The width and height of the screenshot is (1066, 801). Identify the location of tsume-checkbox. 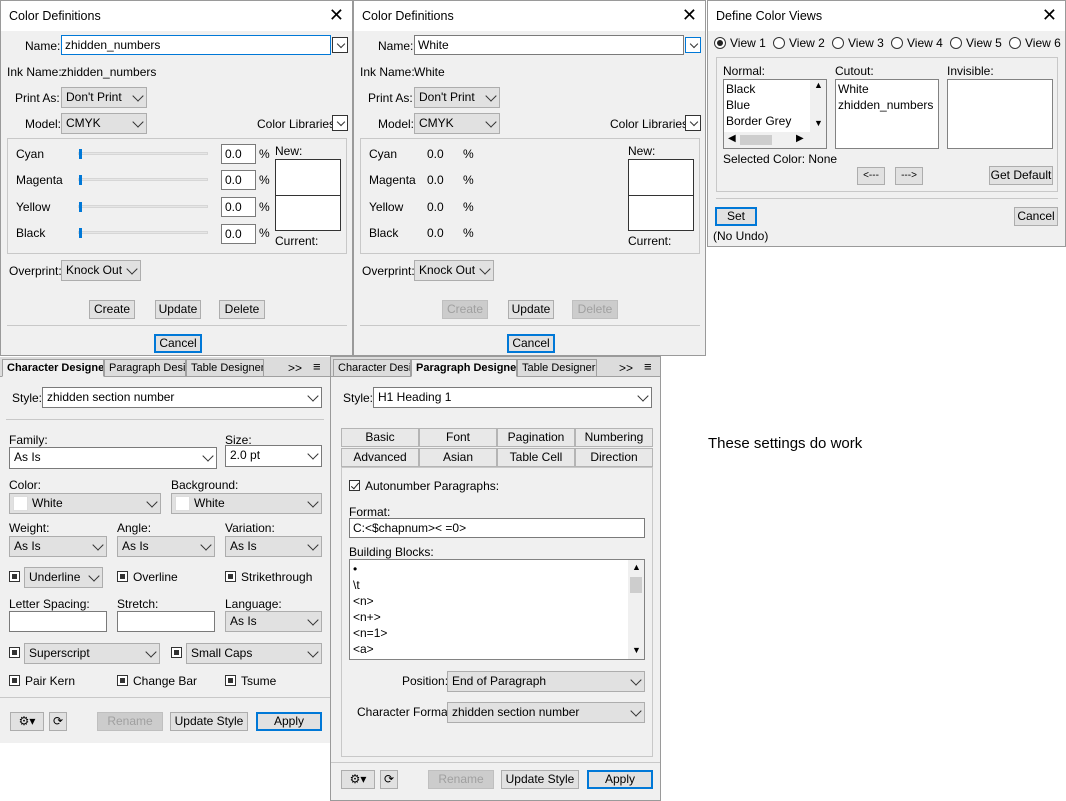
(230, 680).